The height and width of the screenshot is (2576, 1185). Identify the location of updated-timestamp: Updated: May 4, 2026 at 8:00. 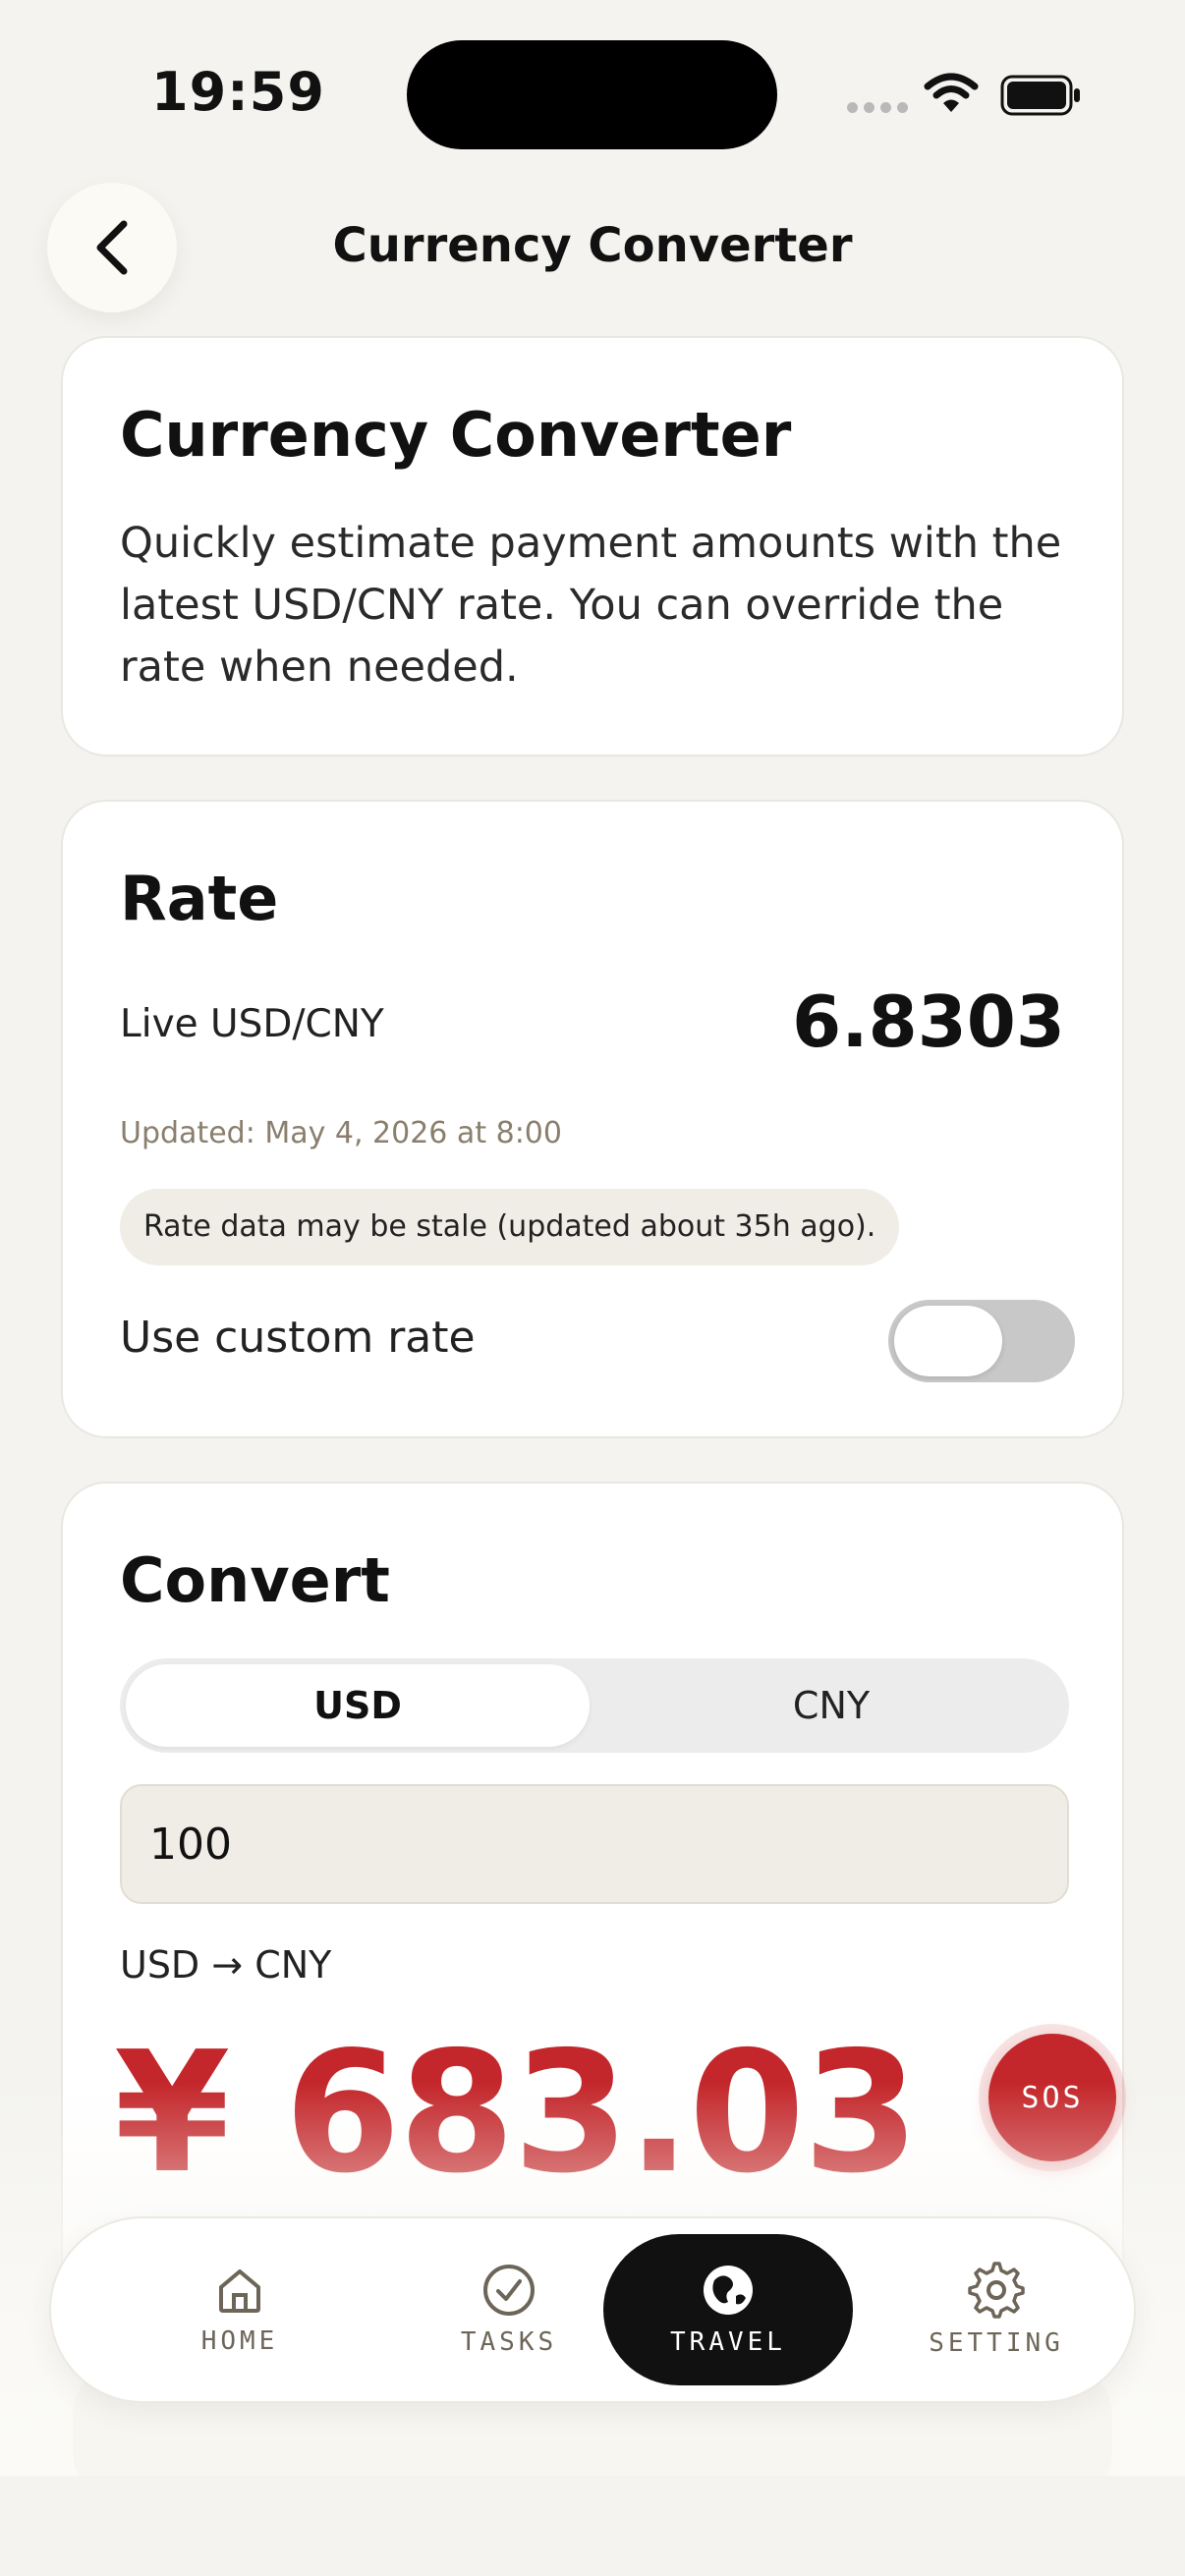
(341, 1133).